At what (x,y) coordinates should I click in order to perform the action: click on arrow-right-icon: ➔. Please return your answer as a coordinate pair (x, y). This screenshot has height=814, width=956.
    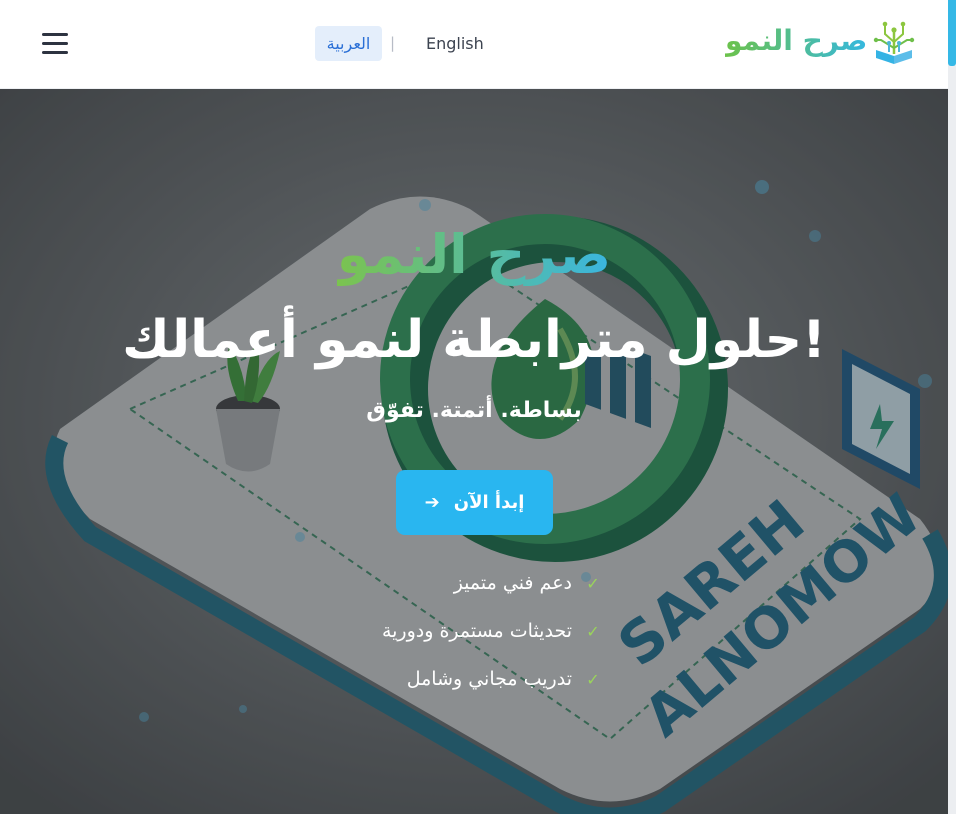
    Looking at the image, I should click on (432, 502).